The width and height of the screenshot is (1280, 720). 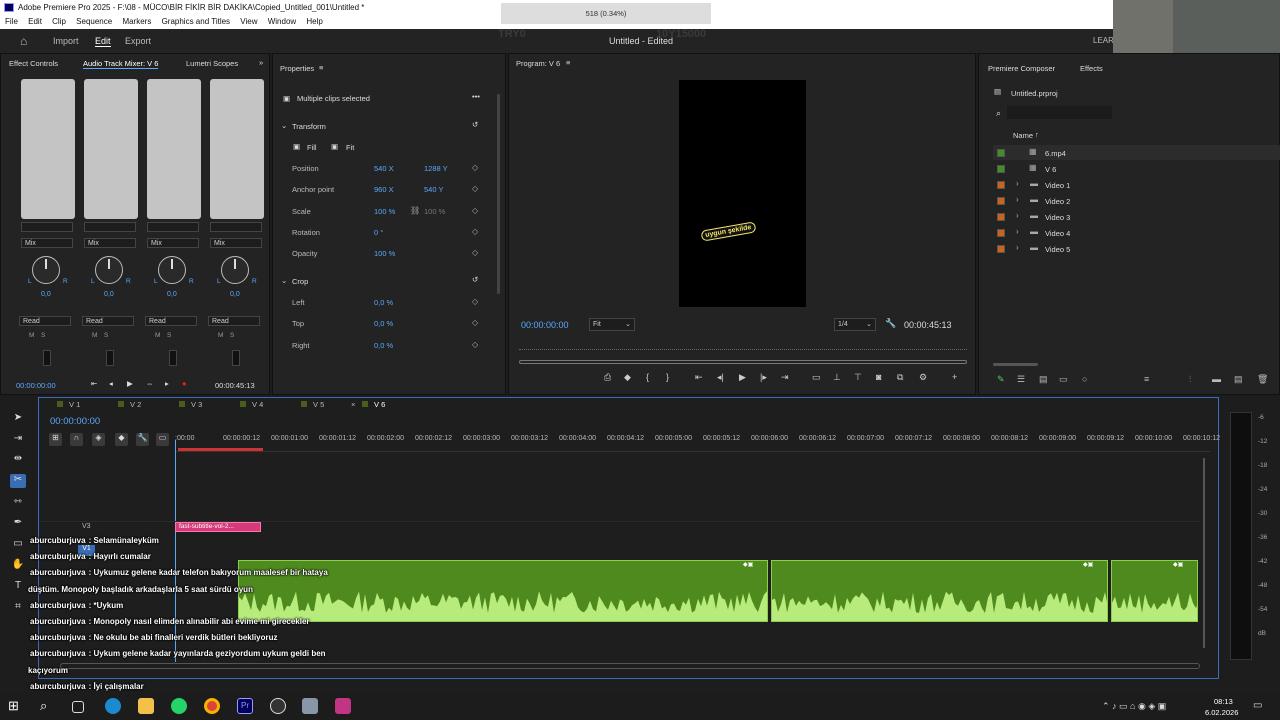 What do you see at coordinates (278, 706) in the screenshot?
I see `obs-icon` at bounding box center [278, 706].